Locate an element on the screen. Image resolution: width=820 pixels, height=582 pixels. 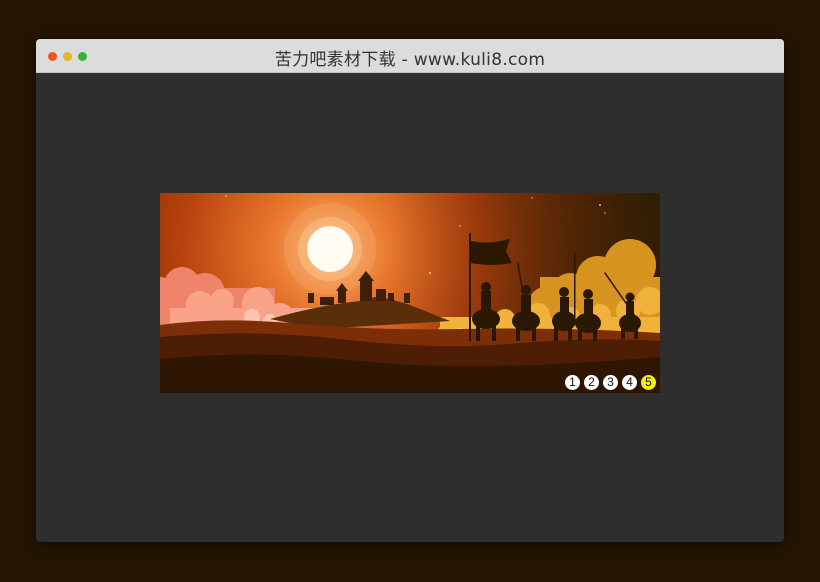
pager-dot-4: 4 is located at coordinates (629, 382).